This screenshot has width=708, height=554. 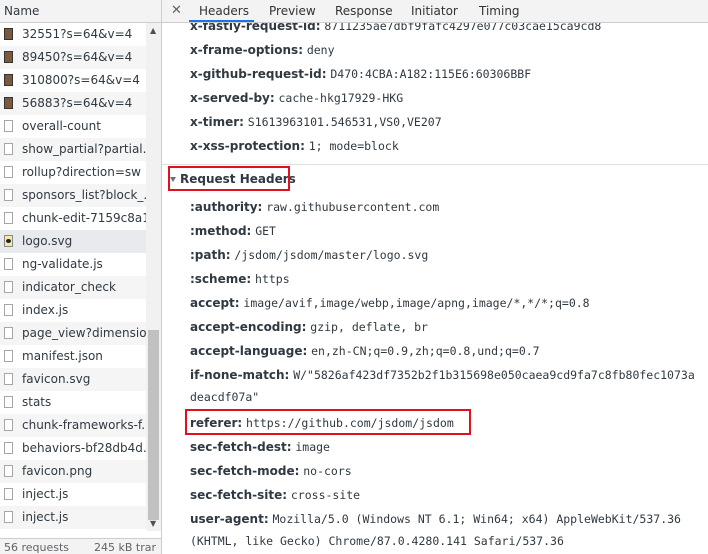 What do you see at coordinates (272, 279) in the screenshot?
I see `header-value: https` at bounding box center [272, 279].